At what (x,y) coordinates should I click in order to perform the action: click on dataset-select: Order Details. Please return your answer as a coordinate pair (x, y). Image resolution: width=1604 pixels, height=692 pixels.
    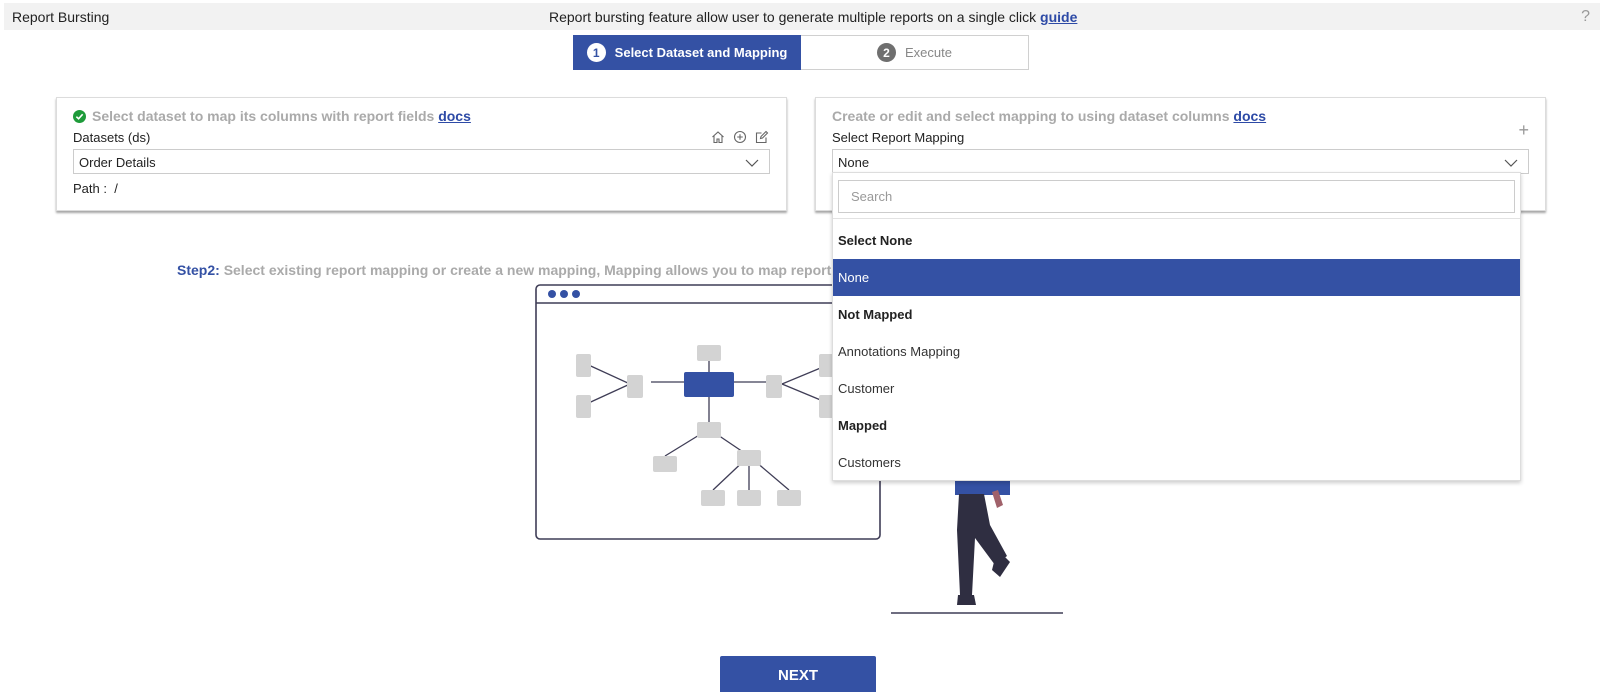
    Looking at the image, I should click on (421, 161).